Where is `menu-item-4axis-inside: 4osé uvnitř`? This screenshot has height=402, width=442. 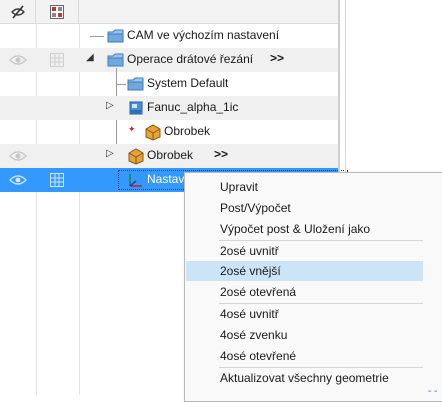
menu-item-4axis-inside: 4osé uvnitř is located at coordinates (304, 314).